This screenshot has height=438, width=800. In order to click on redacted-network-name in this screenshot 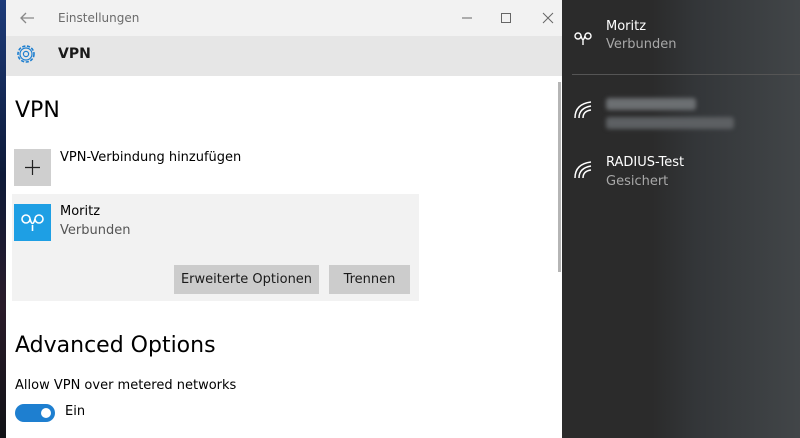, I will do `click(651, 104)`.